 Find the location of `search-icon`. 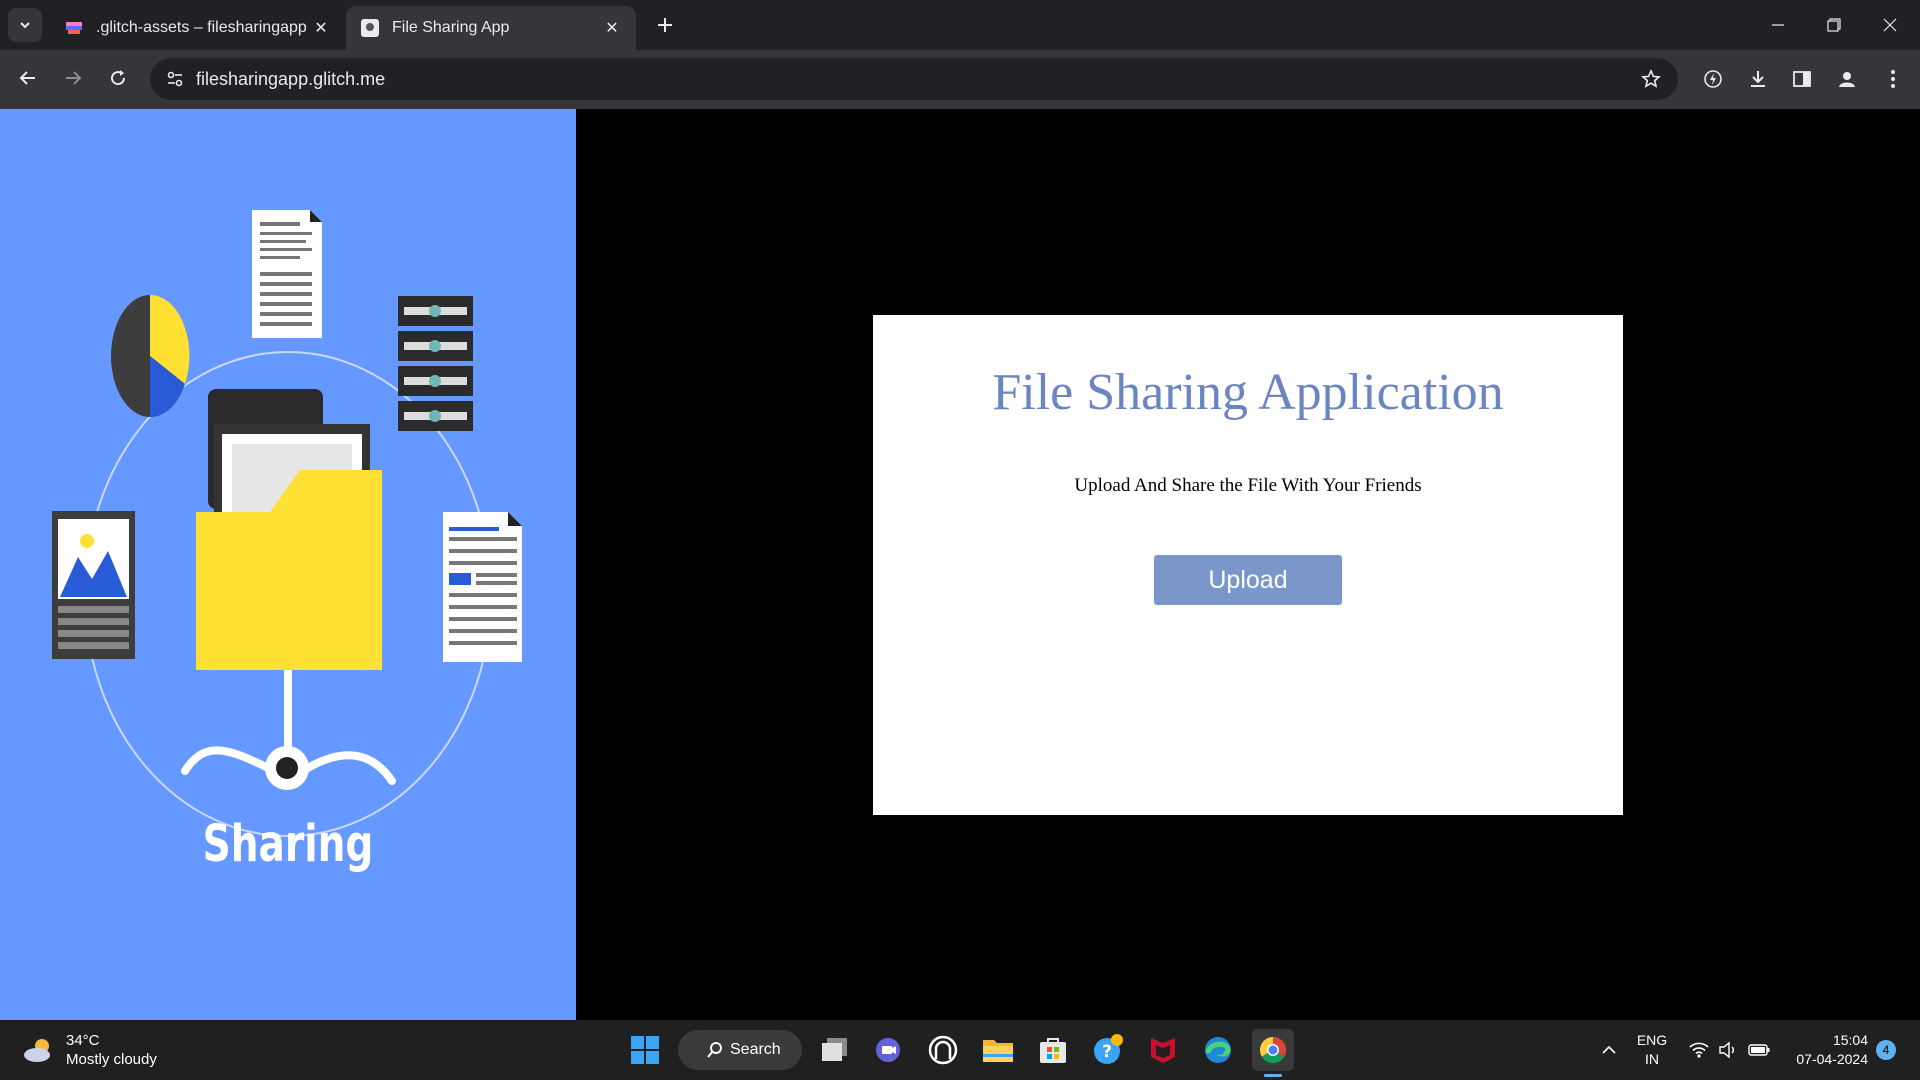

search-icon is located at coordinates (714, 1050).